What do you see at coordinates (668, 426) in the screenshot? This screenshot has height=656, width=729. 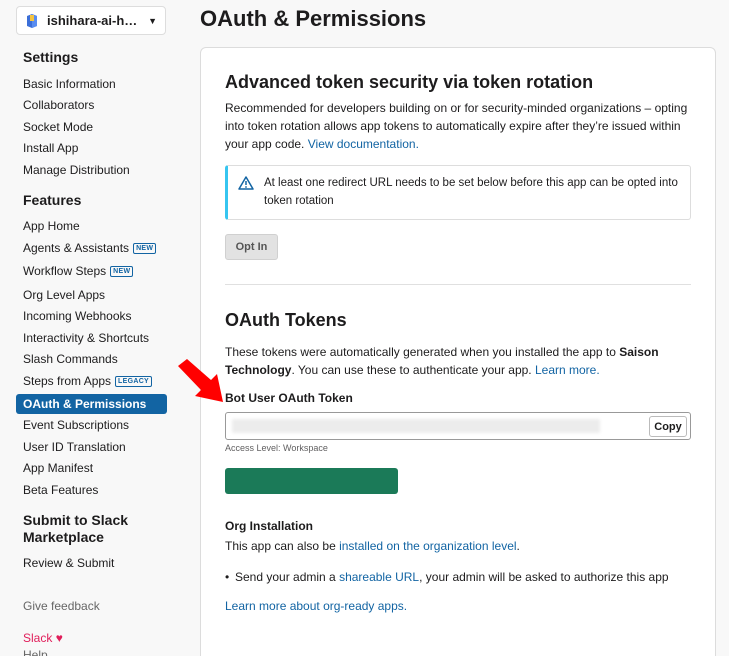 I see `copy-button: Copy` at bounding box center [668, 426].